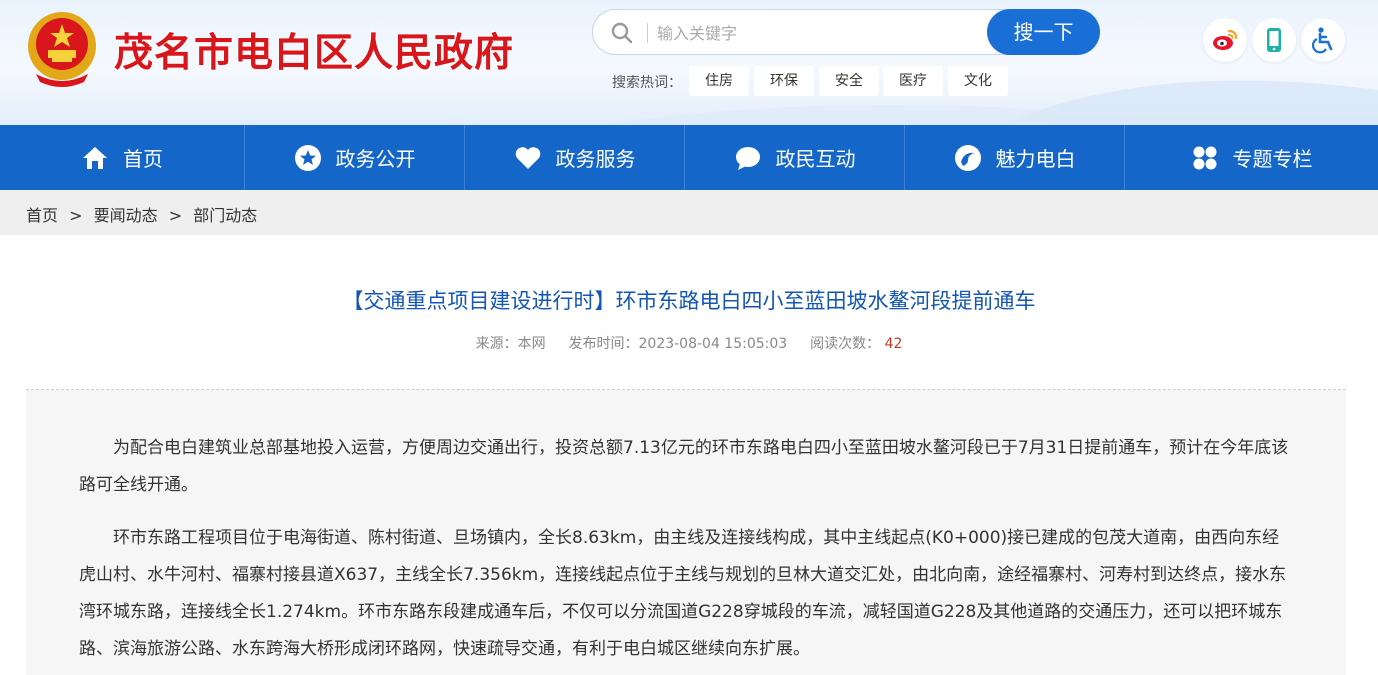  I want to click on article-title: 【交通重点项目建设进行时】环市东路电白四小至蓝田坡水鳌河段提前通车, so click(689, 301).